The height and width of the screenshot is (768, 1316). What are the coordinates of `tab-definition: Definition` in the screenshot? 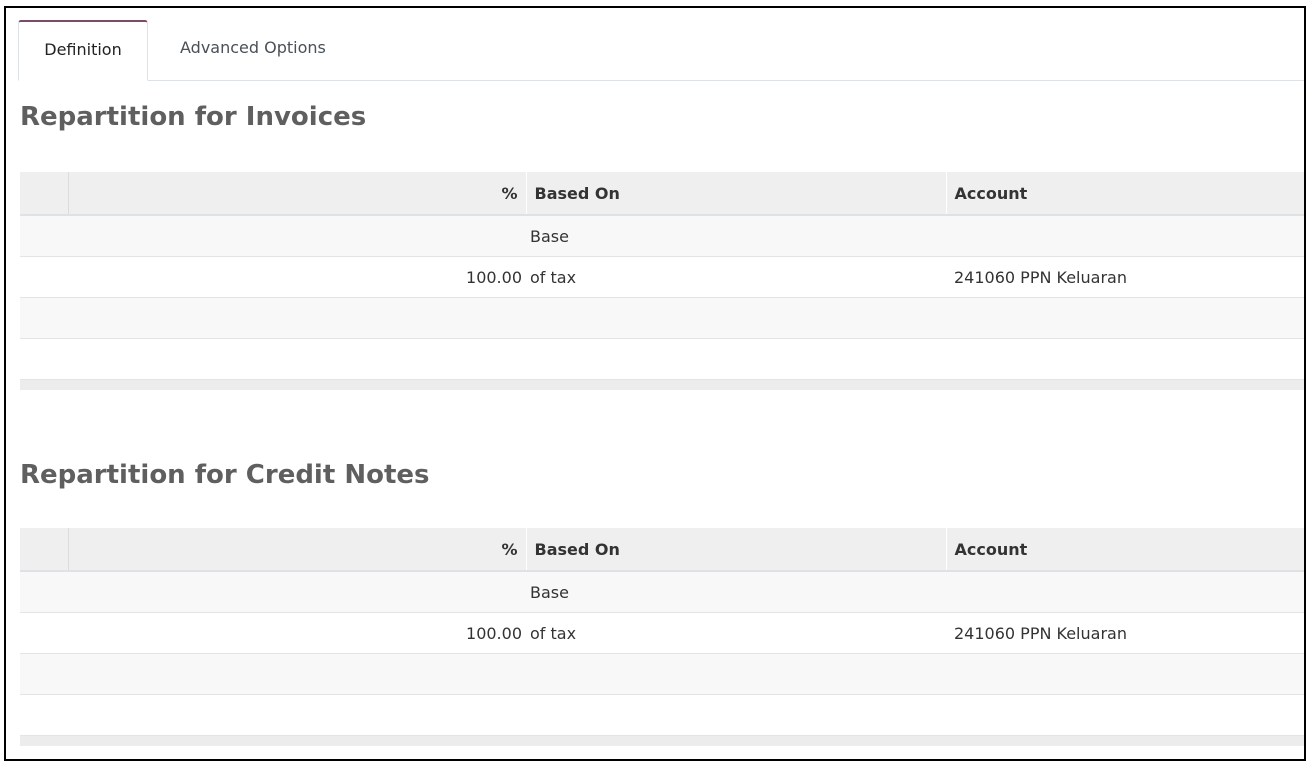 It's located at (83, 50).